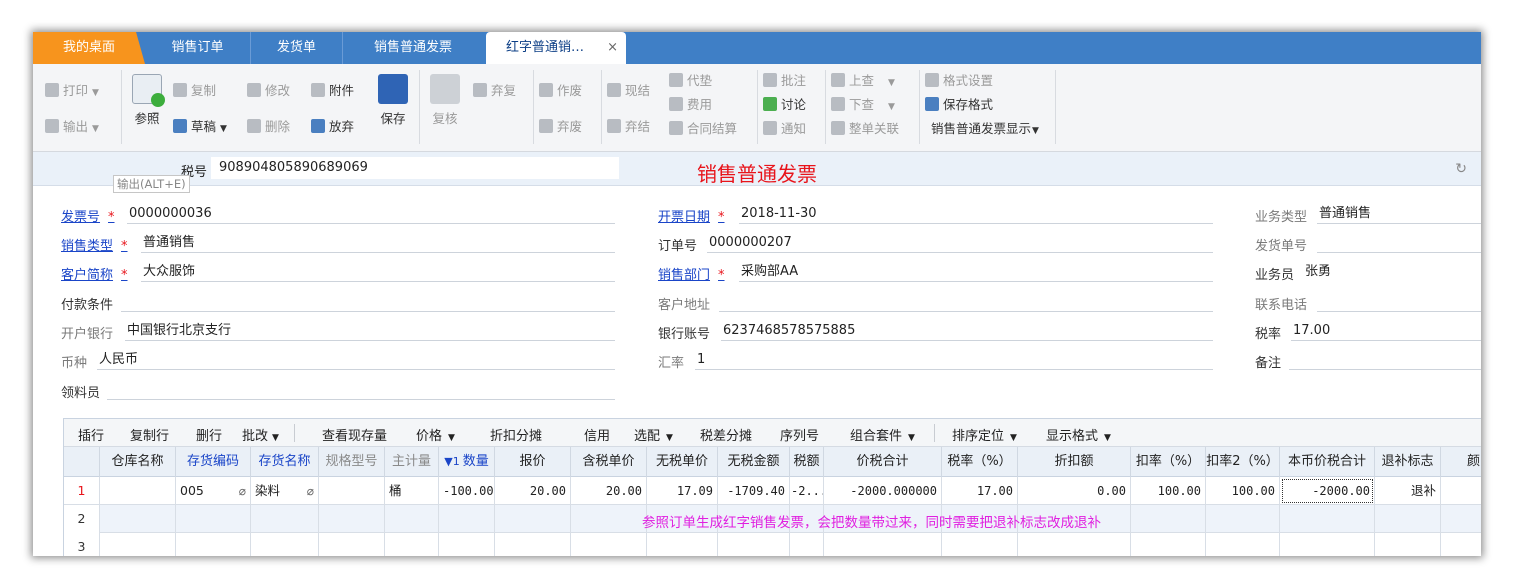 The height and width of the screenshot is (588, 1513). What do you see at coordinates (494, 91) in the screenshot?
I see `redo-button: 弃复` at bounding box center [494, 91].